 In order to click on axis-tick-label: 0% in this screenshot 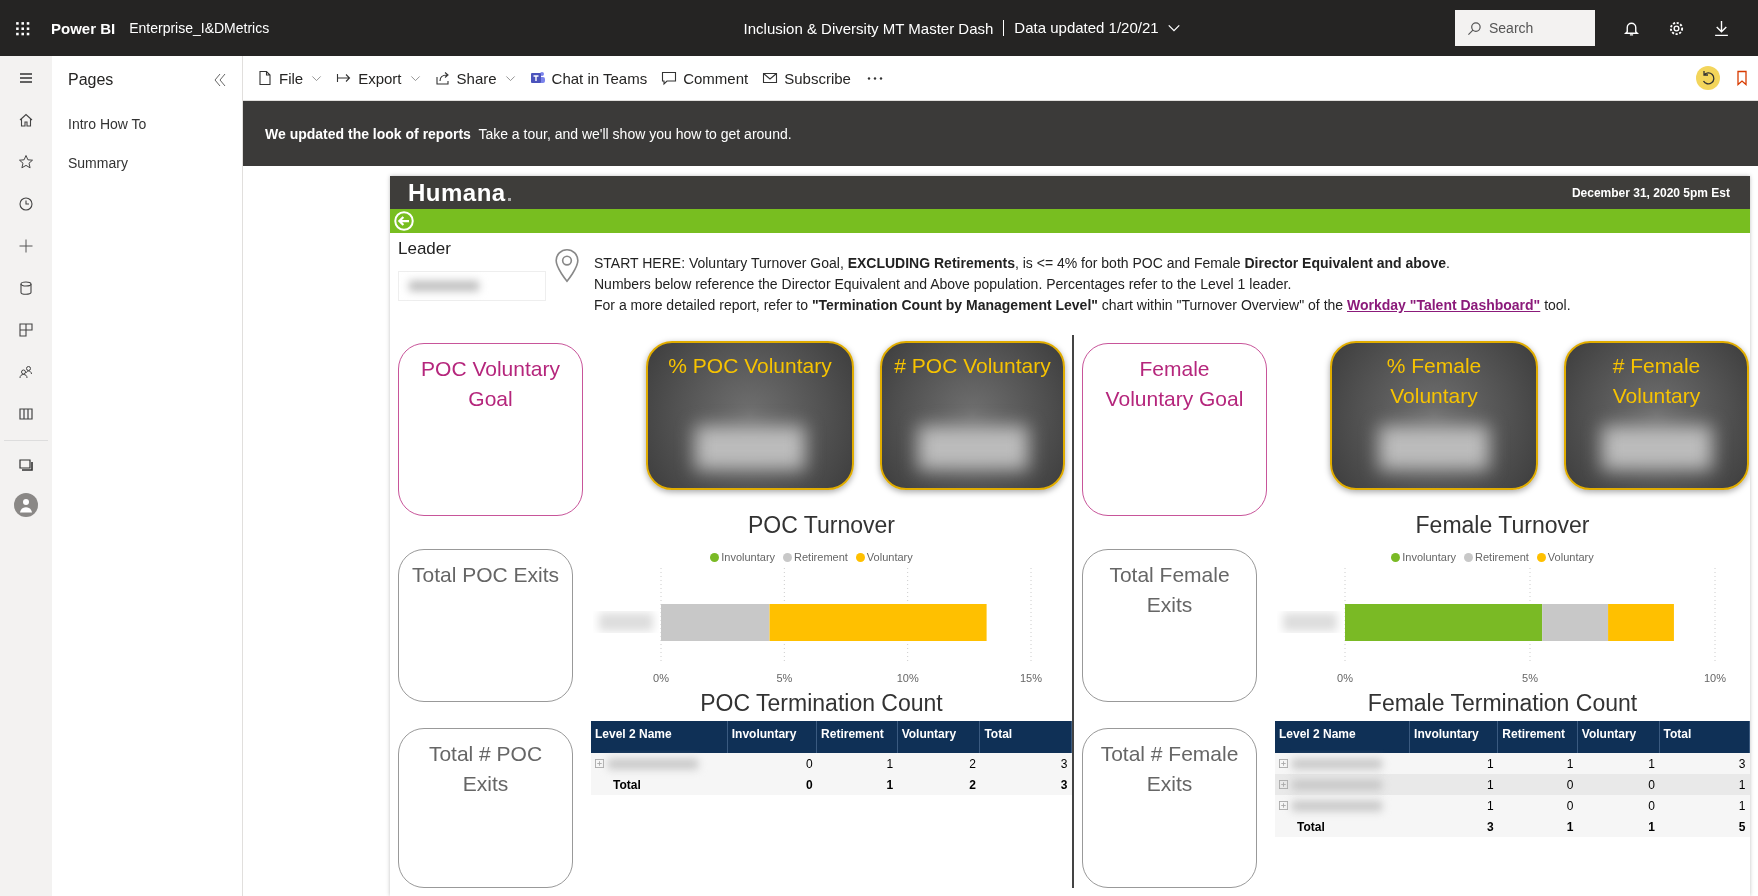, I will do `click(661, 678)`.